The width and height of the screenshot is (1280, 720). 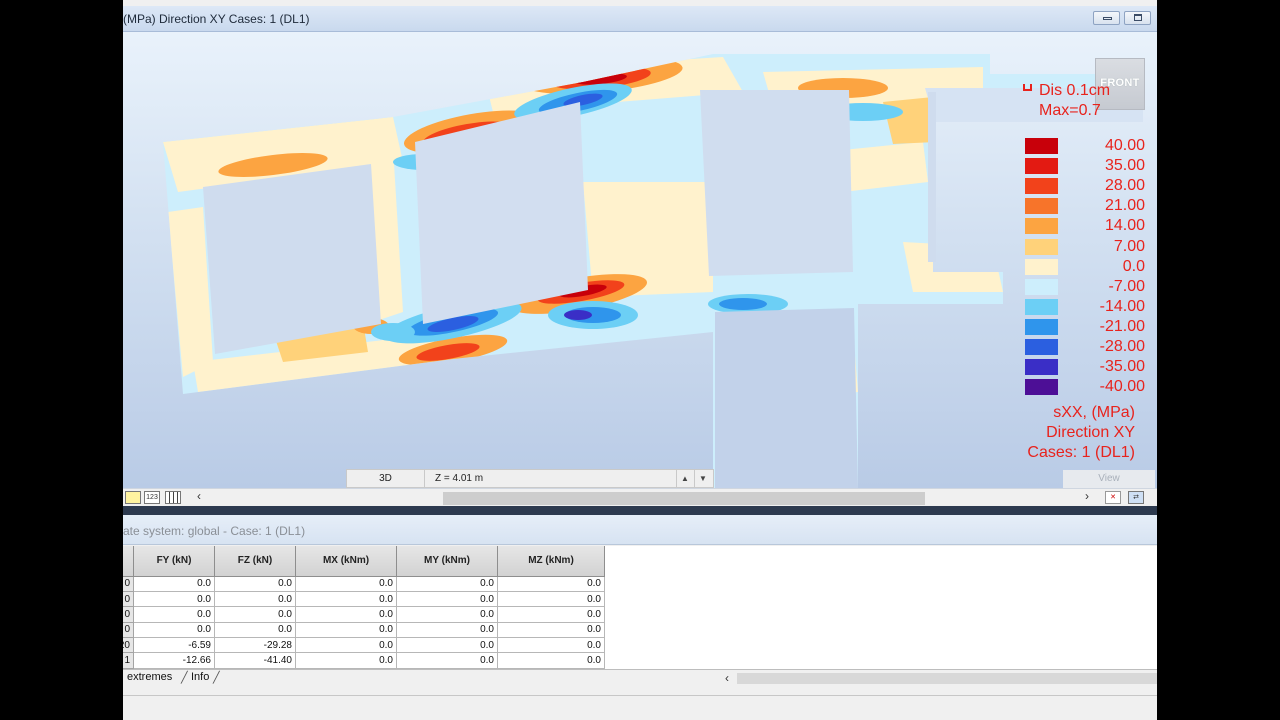 I want to click on legend-dis-label: Dis 0.1cm, so click(x=1075, y=90).